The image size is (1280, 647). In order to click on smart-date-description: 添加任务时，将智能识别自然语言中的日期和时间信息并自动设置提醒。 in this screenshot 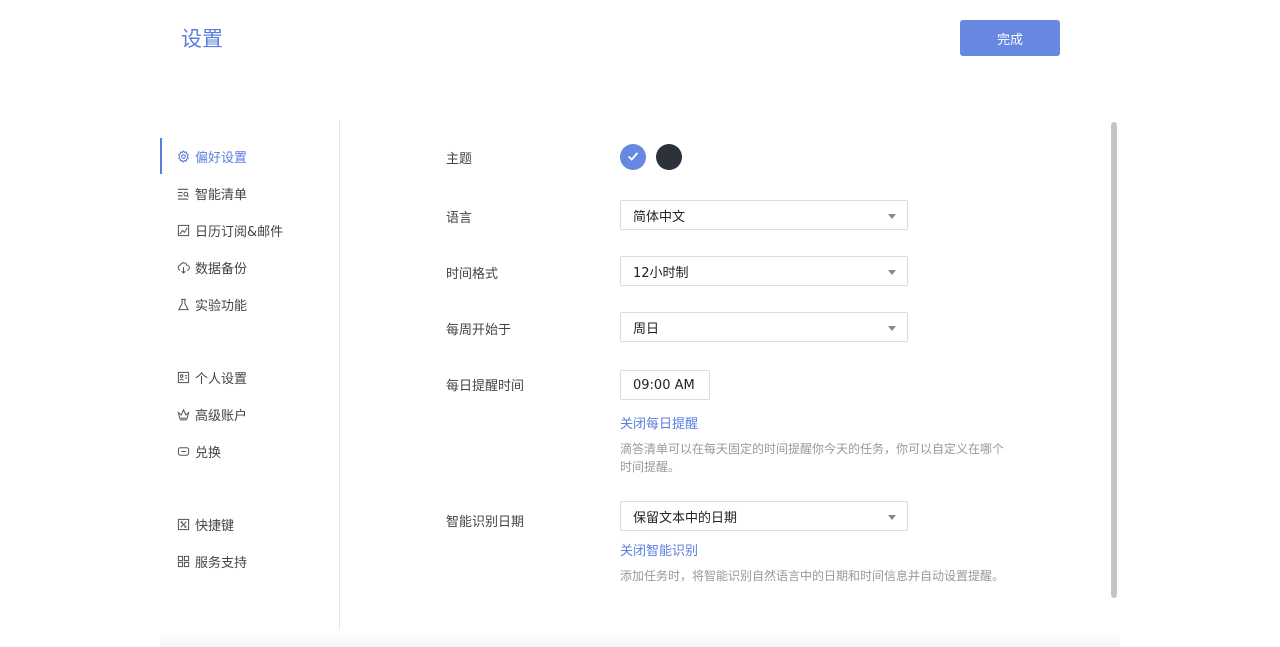, I will do `click(812, 576)`.